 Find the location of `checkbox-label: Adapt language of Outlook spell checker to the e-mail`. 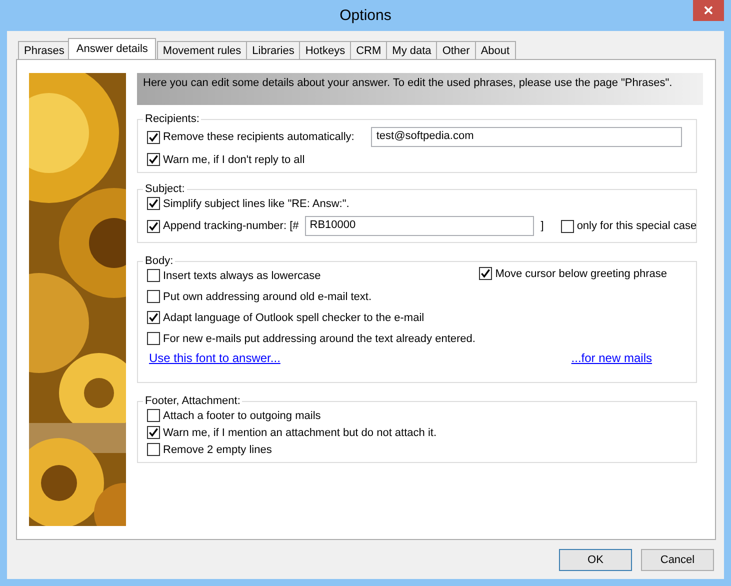

checkbox-label: Adapt language of Outlook spell checker to the e-mail is located at coordinates (293, 318).